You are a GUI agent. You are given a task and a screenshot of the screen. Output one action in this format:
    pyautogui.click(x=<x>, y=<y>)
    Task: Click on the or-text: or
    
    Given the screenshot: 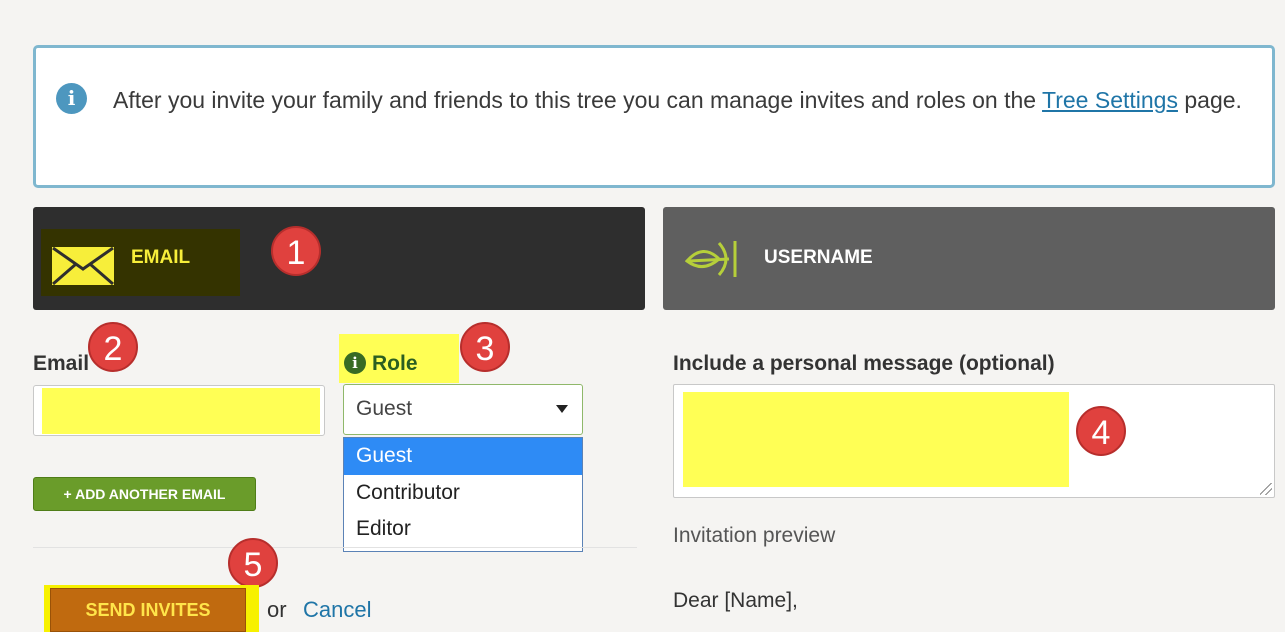 What is the action you would take?
    pyautogui.click(x=277, y=609)
    